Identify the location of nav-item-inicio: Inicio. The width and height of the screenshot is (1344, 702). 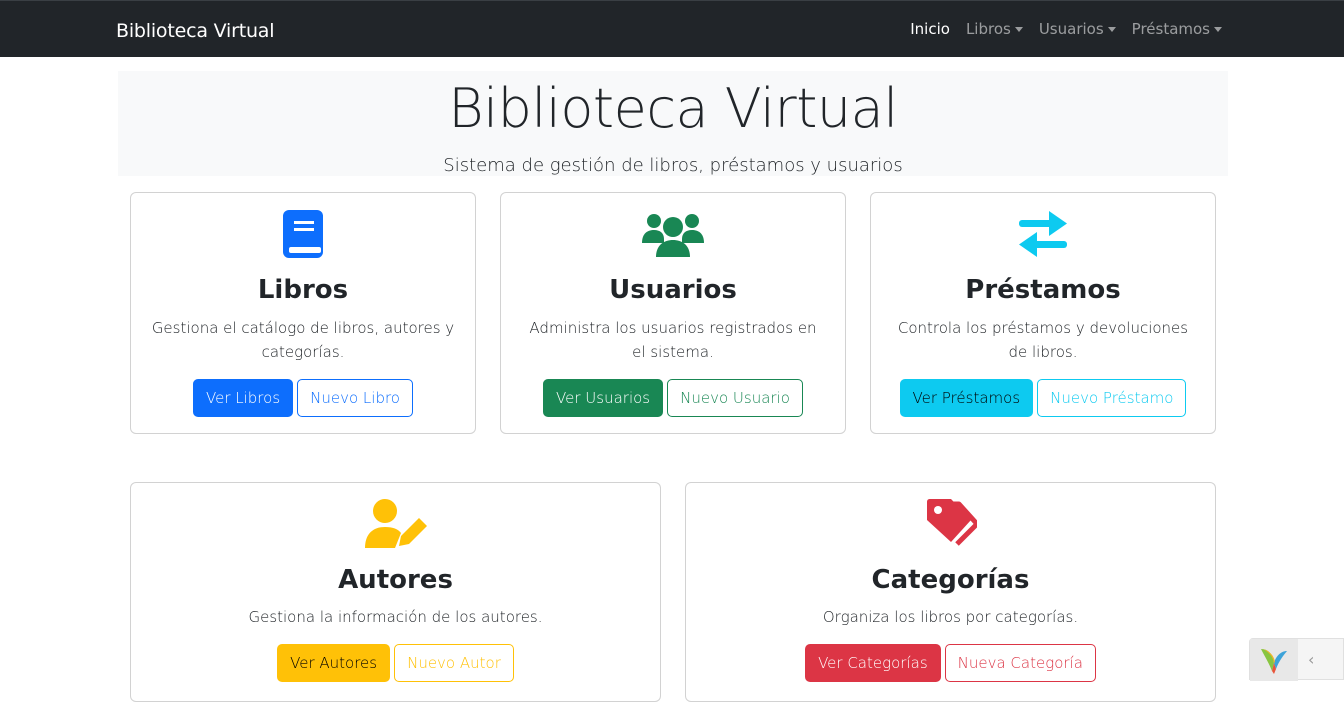
(930, 29).